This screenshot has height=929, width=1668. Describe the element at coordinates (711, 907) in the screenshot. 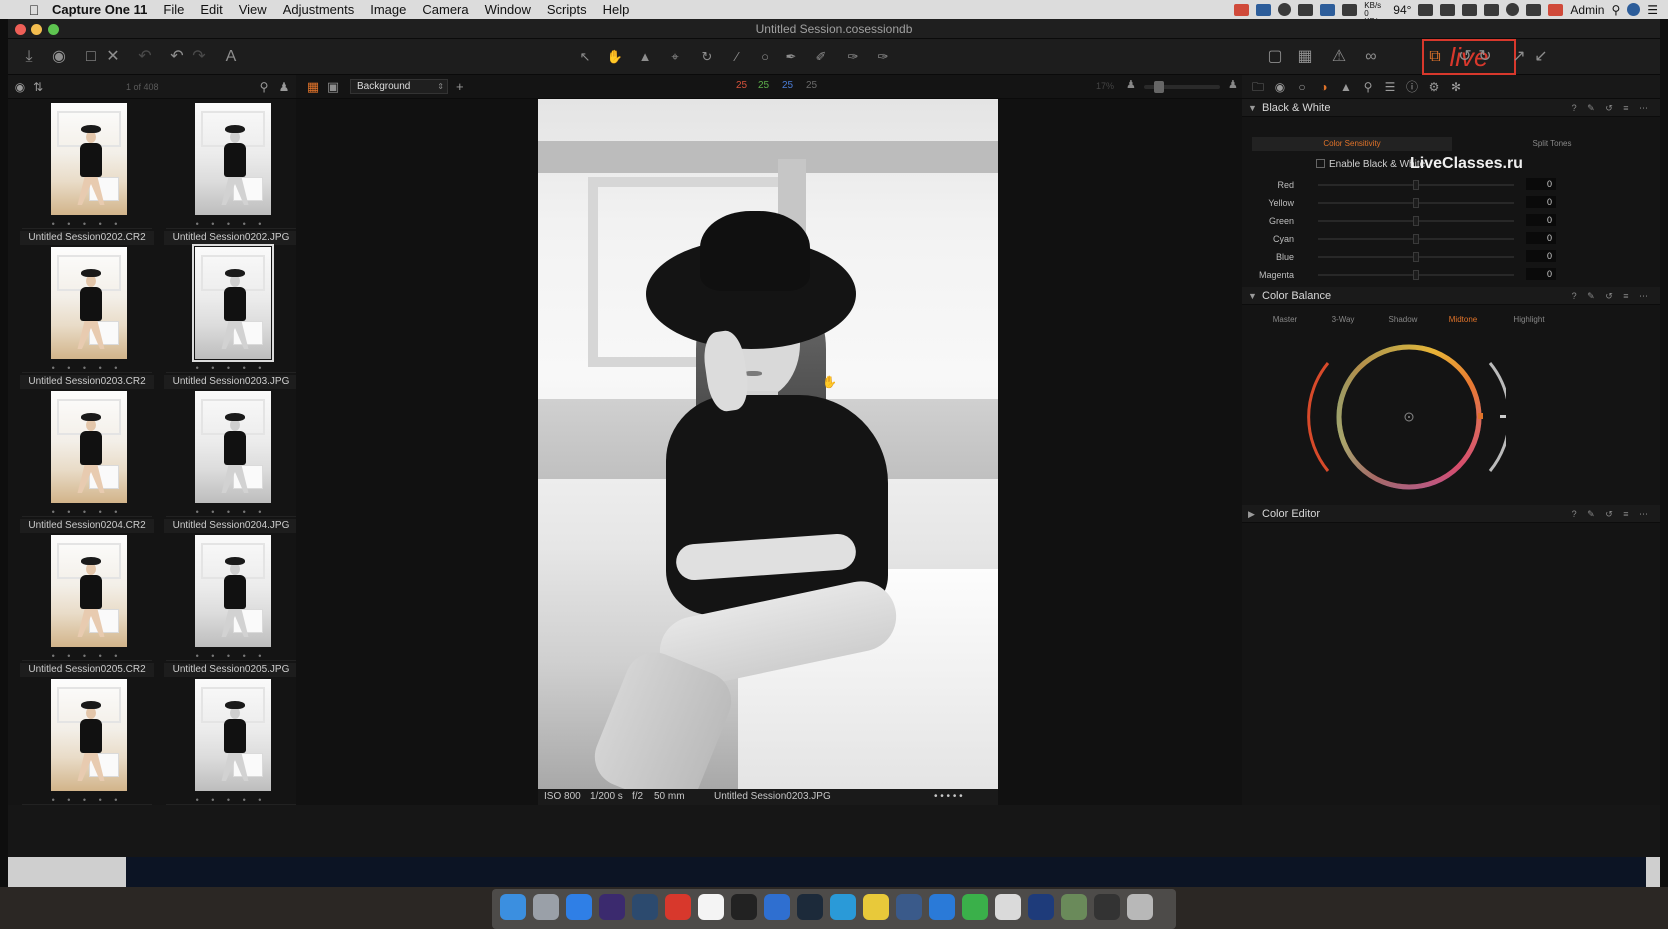

I see `dock-calendar-icon` at that location.